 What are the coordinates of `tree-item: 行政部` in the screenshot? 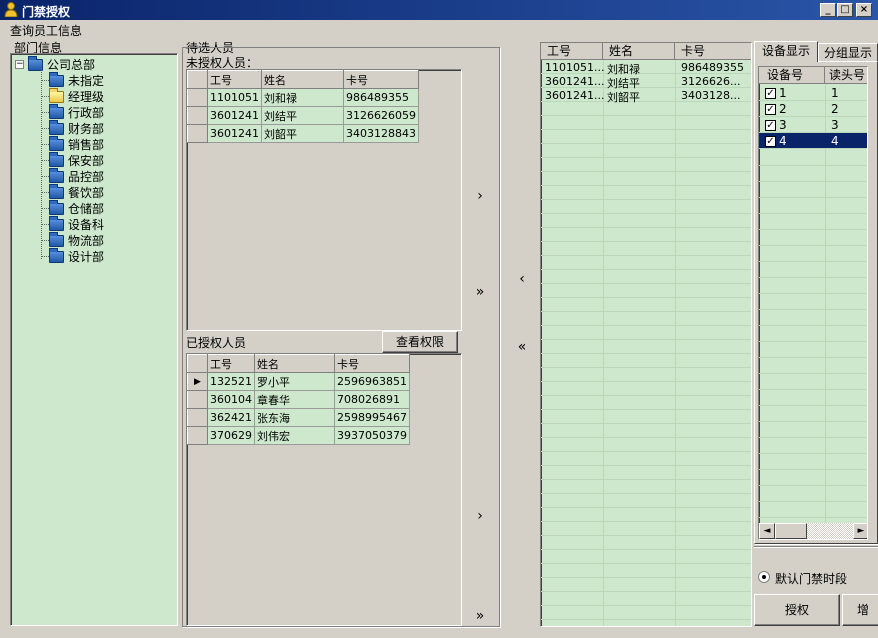 It's located at (72, 111).